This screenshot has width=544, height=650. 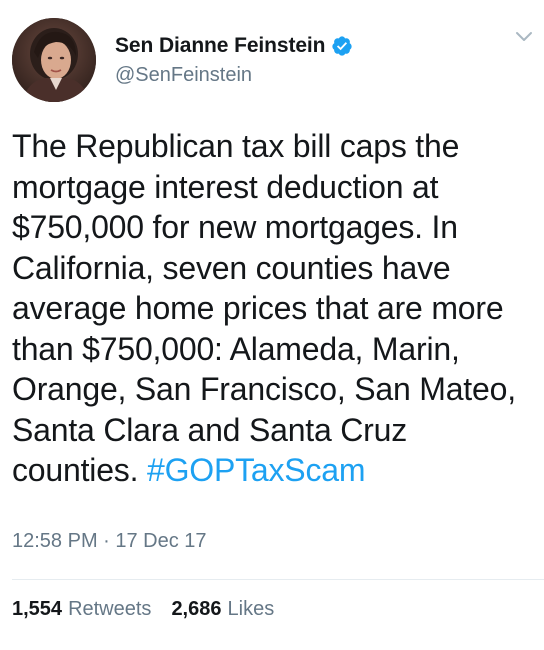 What do you see at coordinates (524, 37) in the screenshot?
I see `chevron-down-icon` at bounding box center [524, 37].